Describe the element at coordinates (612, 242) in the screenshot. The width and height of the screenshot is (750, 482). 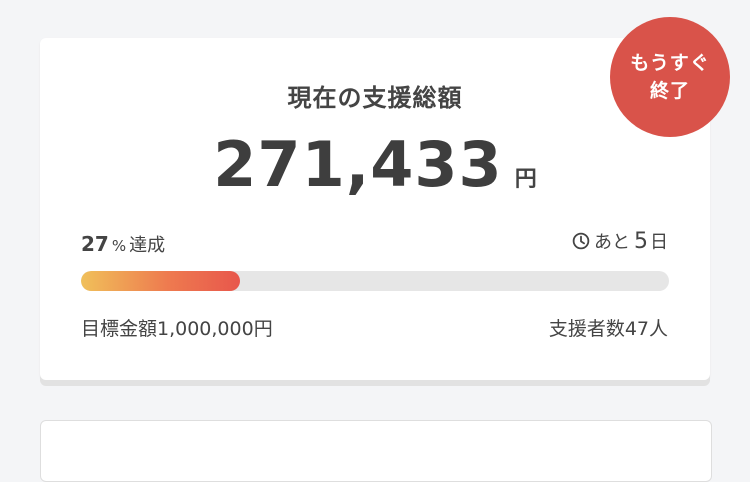
I see `remaining-prefix: あと` at that location.